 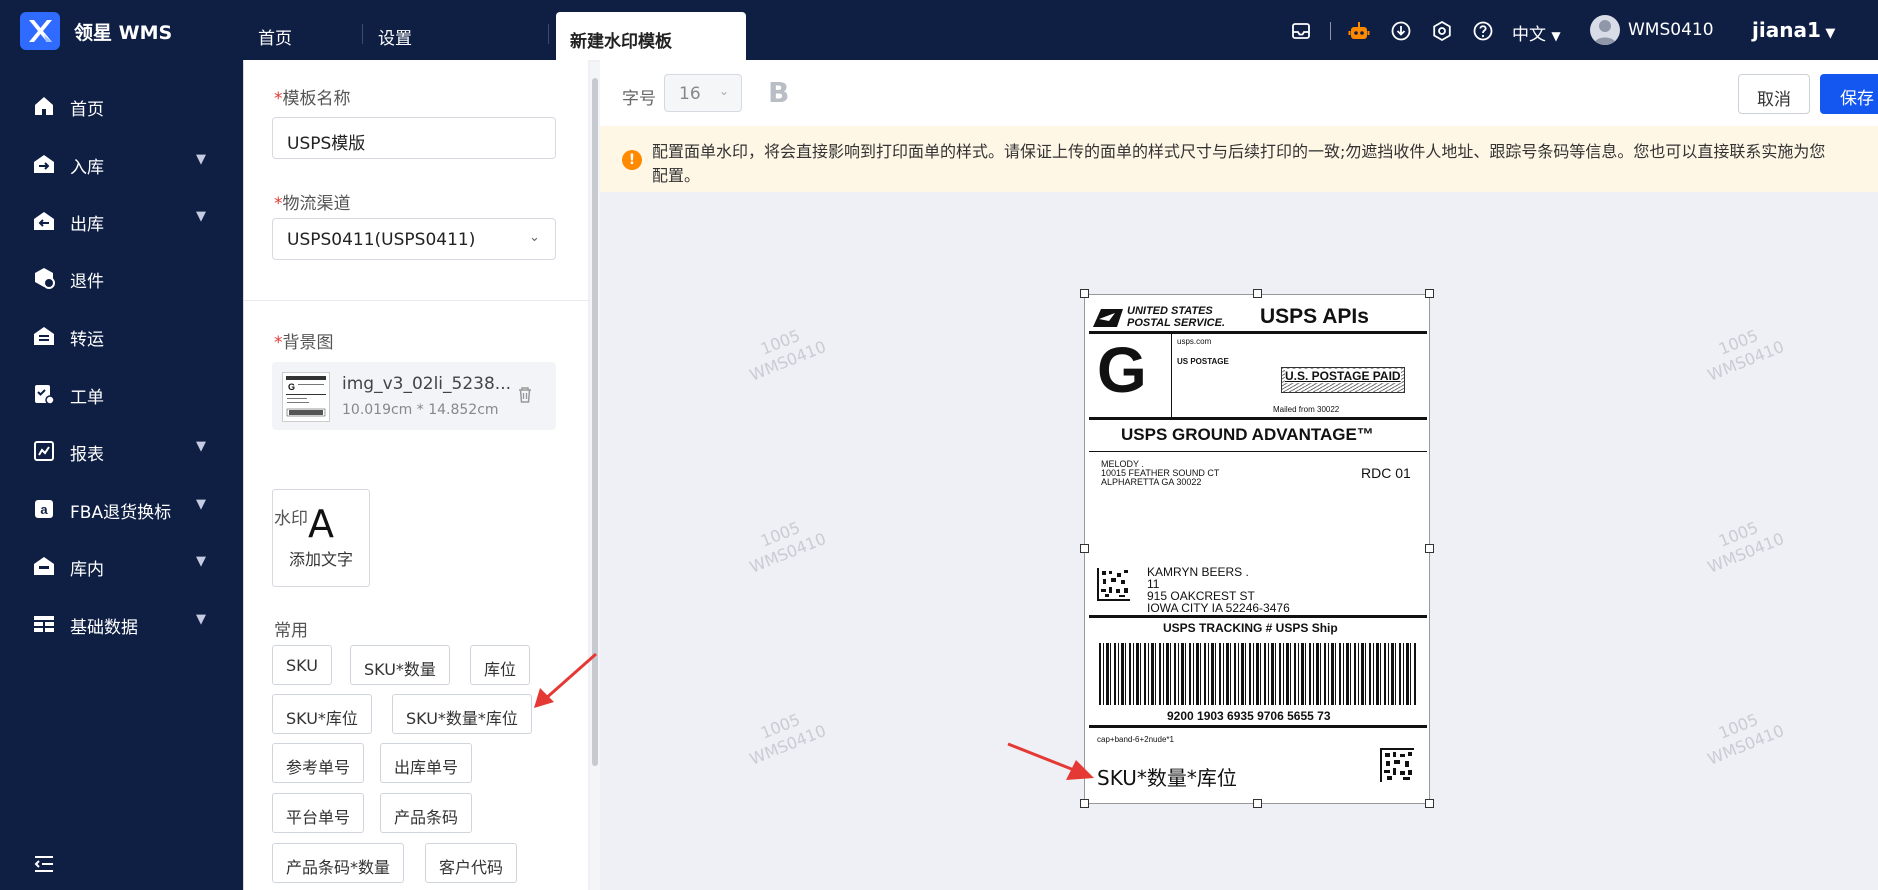 What do you see at coordinates (565, 680) in the screenshot?
I see `annotation-arrow-icon` at bounding box center [565, 680].